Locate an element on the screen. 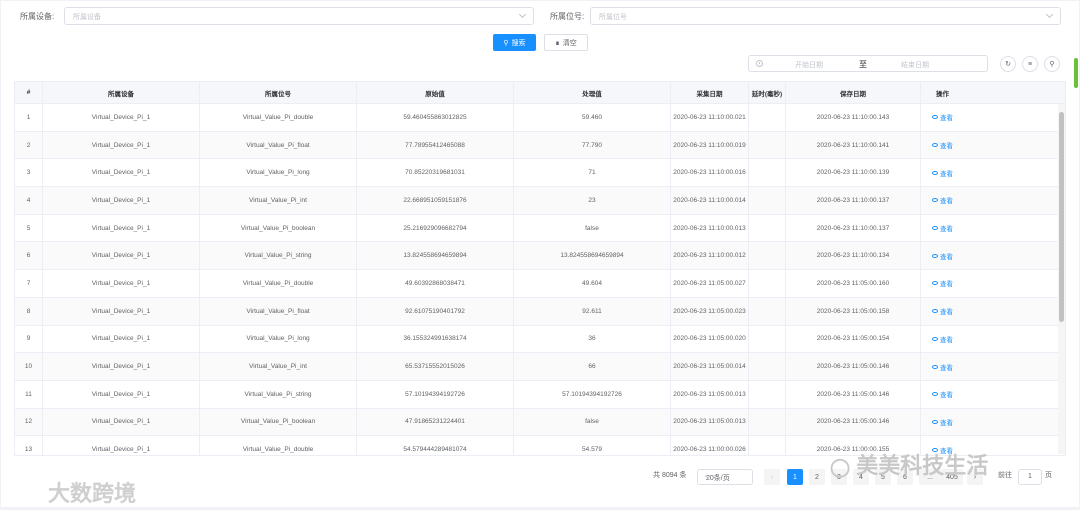 This screenshot has height=510, width=1080. cell-processed-value: 23 is located at coordinates (592, 200).